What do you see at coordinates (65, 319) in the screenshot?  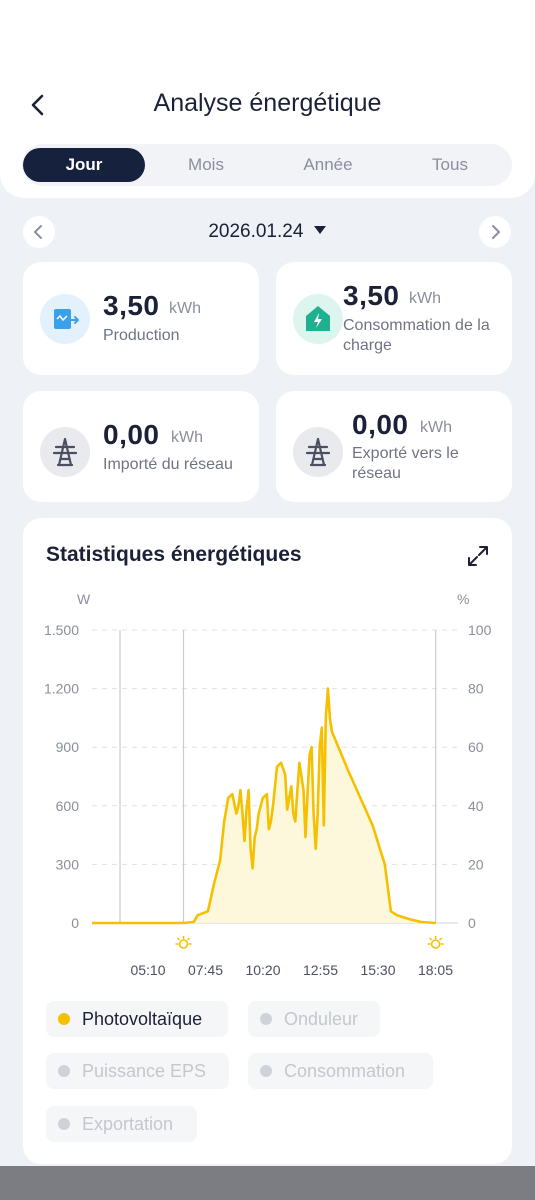 I see `solar-panel-icon` at bounding box center [65, 319].